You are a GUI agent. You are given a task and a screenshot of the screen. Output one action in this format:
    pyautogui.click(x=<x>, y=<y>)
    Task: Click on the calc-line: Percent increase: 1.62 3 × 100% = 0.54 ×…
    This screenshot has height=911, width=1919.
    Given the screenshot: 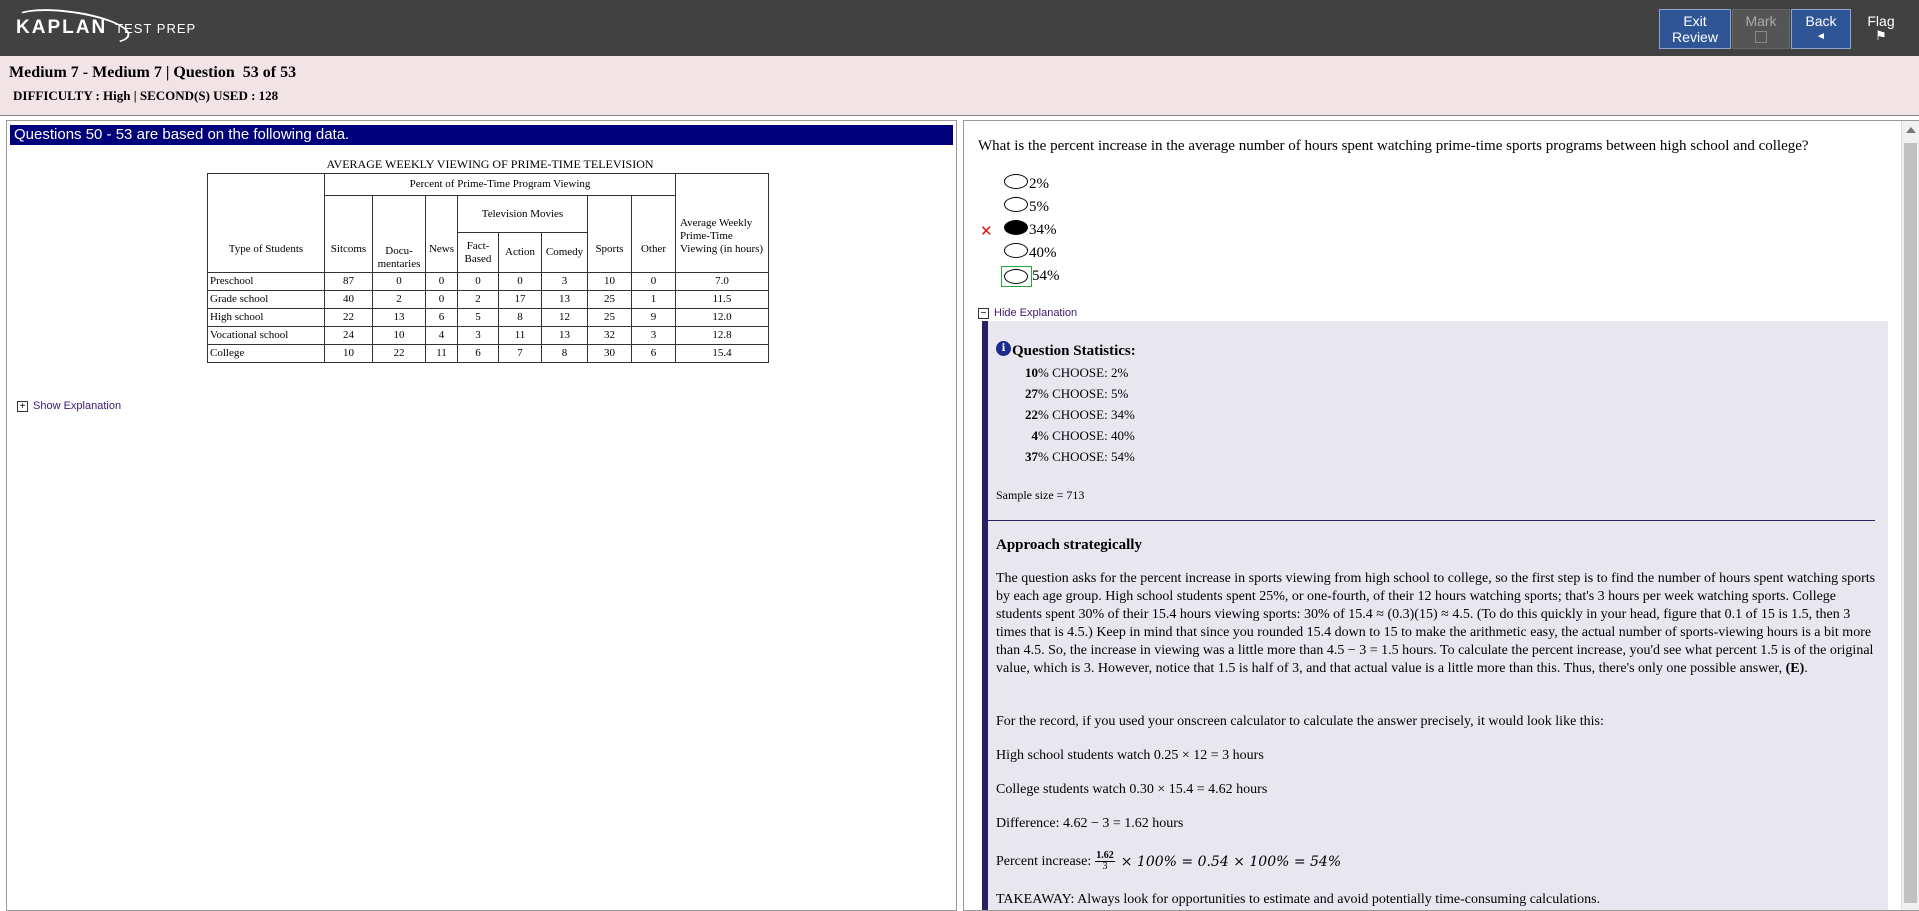 What is the action you would take?
    pyautogui.click(x=1169, y=861)
    